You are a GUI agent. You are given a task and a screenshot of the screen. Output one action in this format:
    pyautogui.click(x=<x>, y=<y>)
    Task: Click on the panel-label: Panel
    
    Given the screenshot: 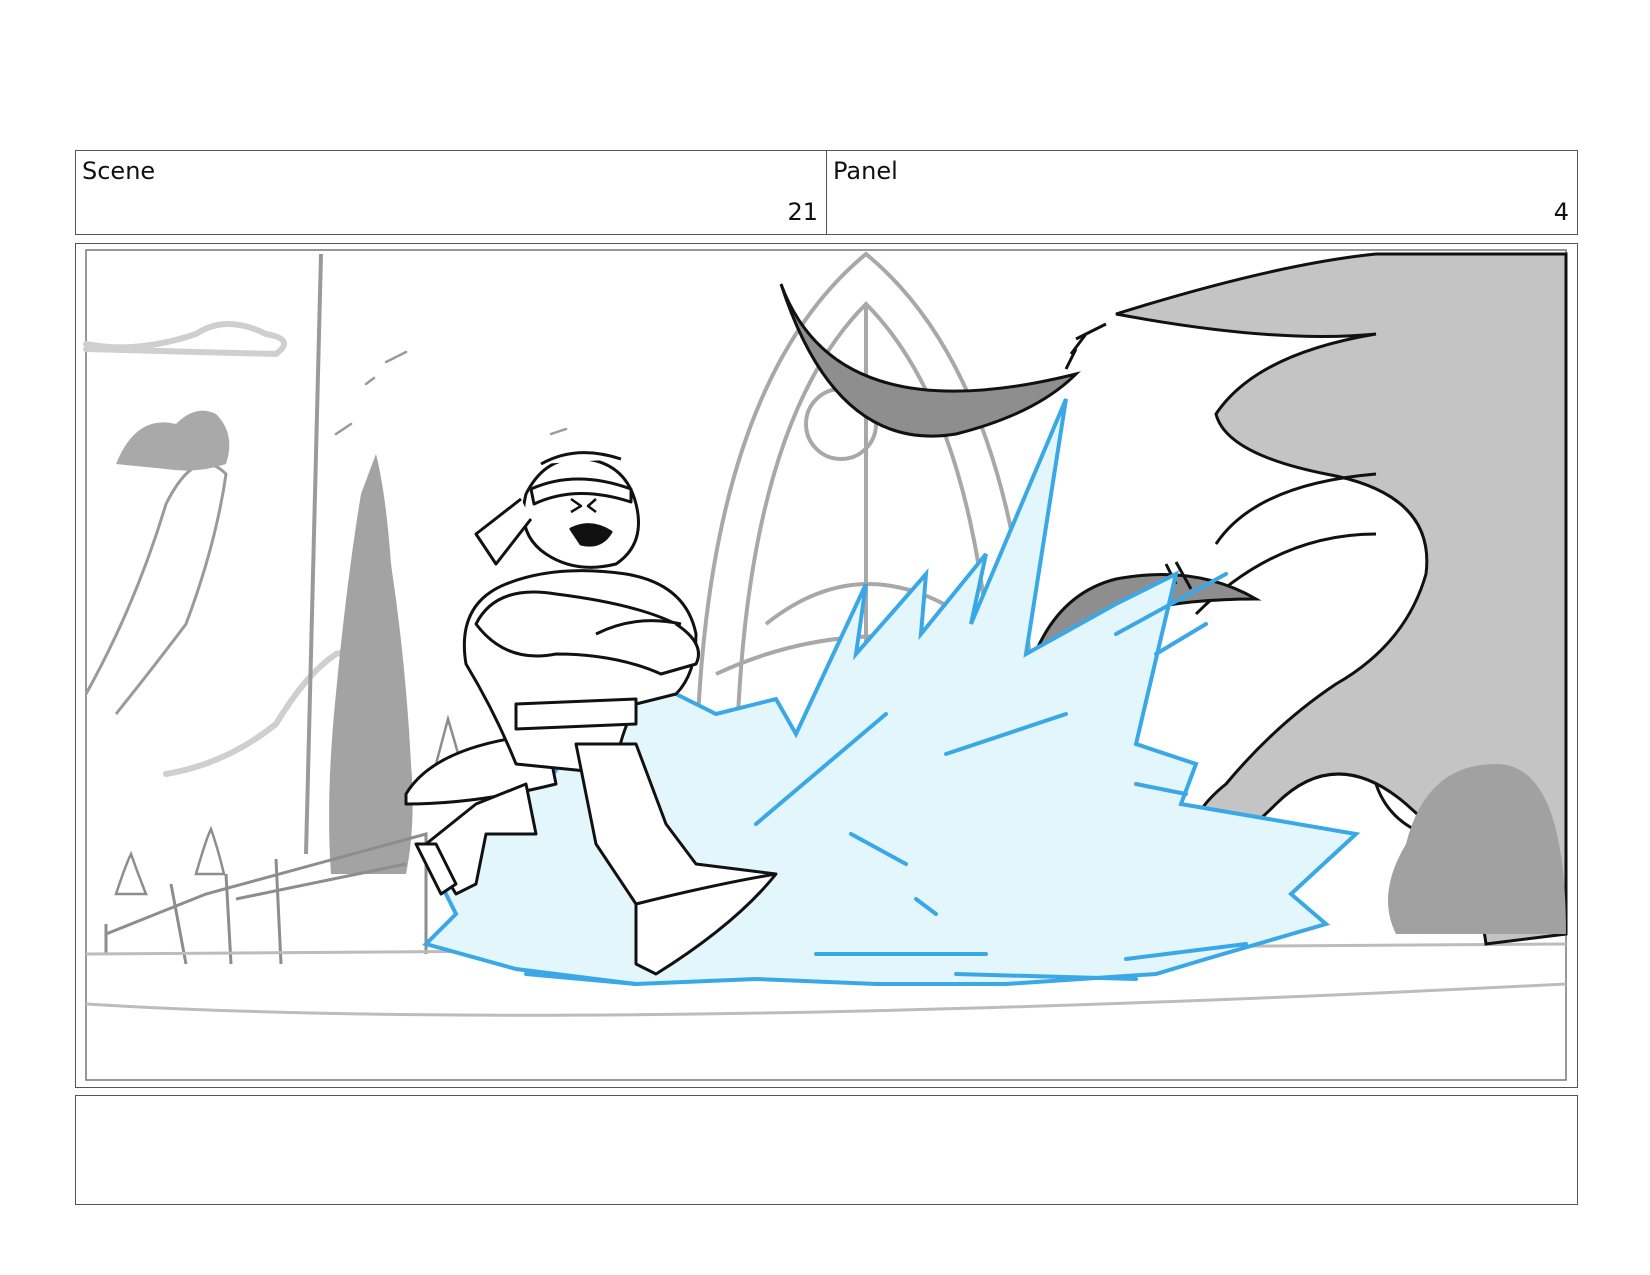 What is the action you would take?
    pyautogui.click(x=865, y=171)
    